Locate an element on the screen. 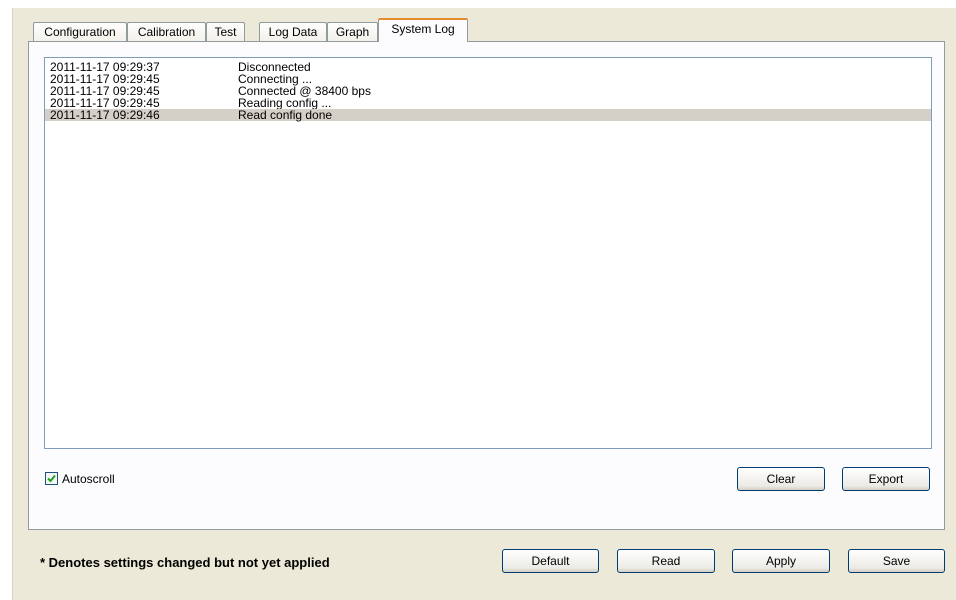 This screenshot has width=956, height=600. autoscroll-label: Autoscroll is located at coordinates (88, 479).